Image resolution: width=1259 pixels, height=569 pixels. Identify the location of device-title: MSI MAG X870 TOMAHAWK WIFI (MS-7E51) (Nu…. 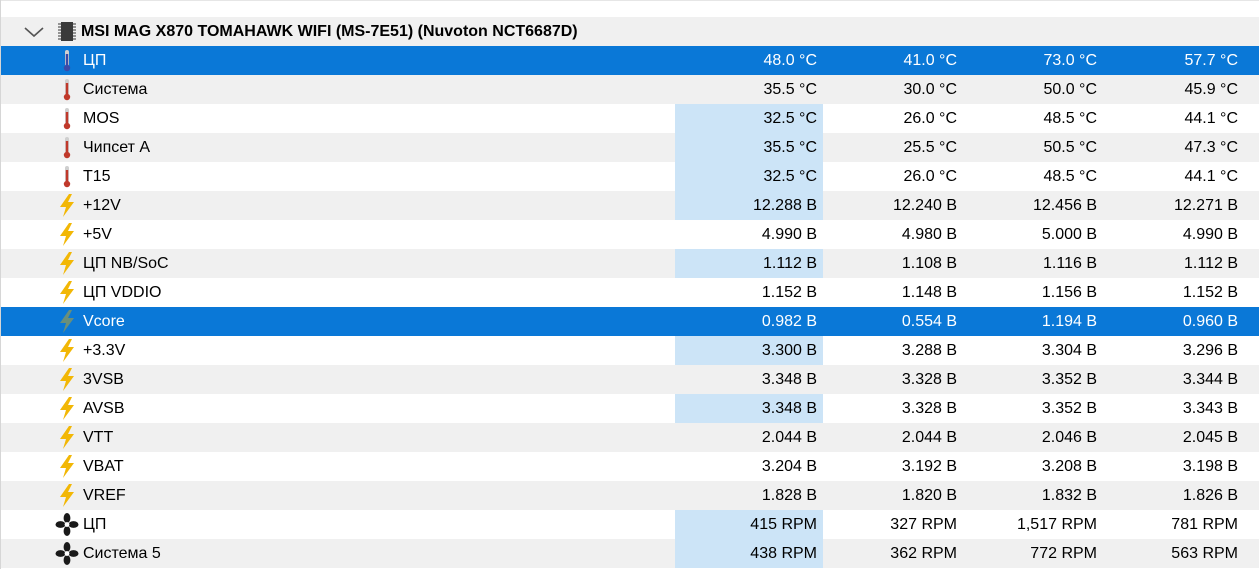
(329, 31).